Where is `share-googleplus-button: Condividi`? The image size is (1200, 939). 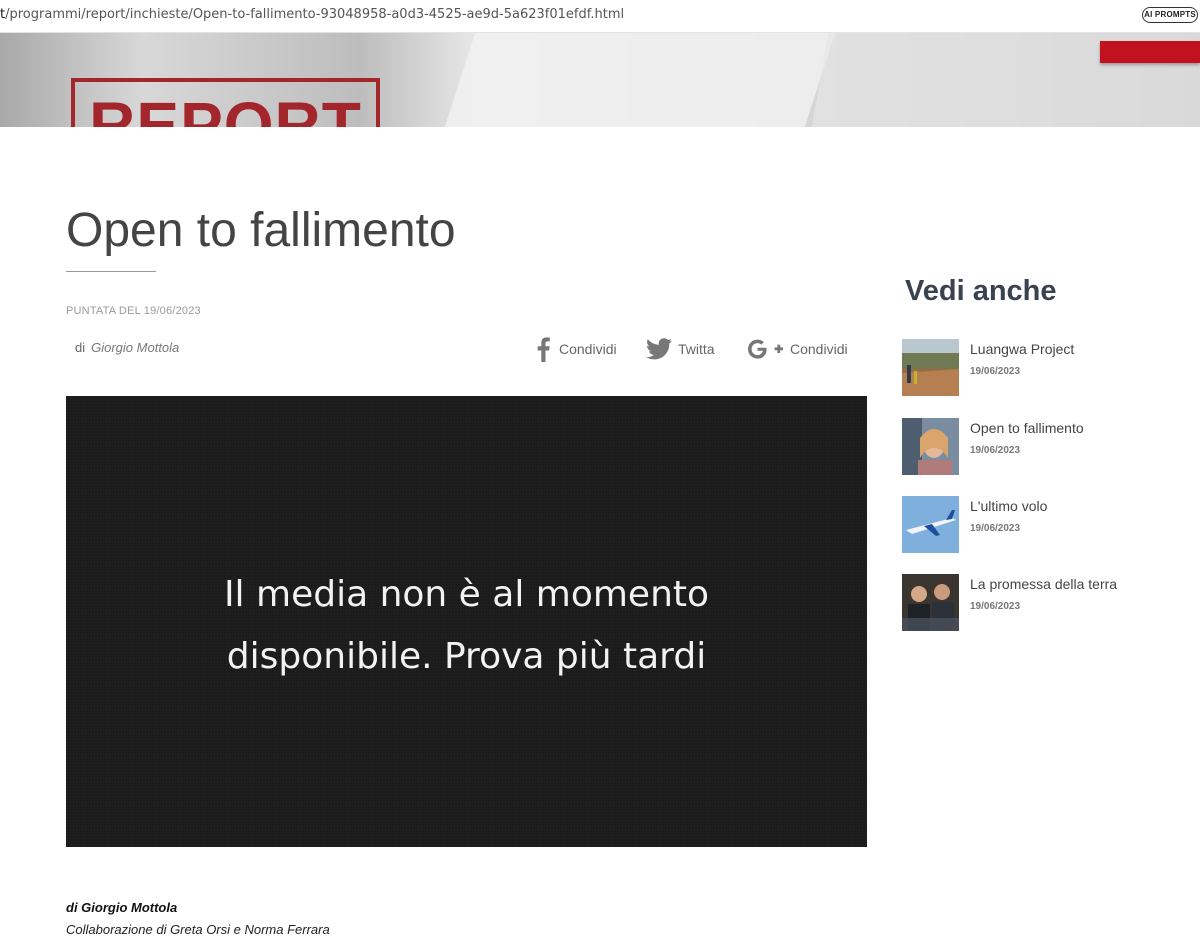 share-googleplus-button: Condividi is located at coordinates (797, 349).